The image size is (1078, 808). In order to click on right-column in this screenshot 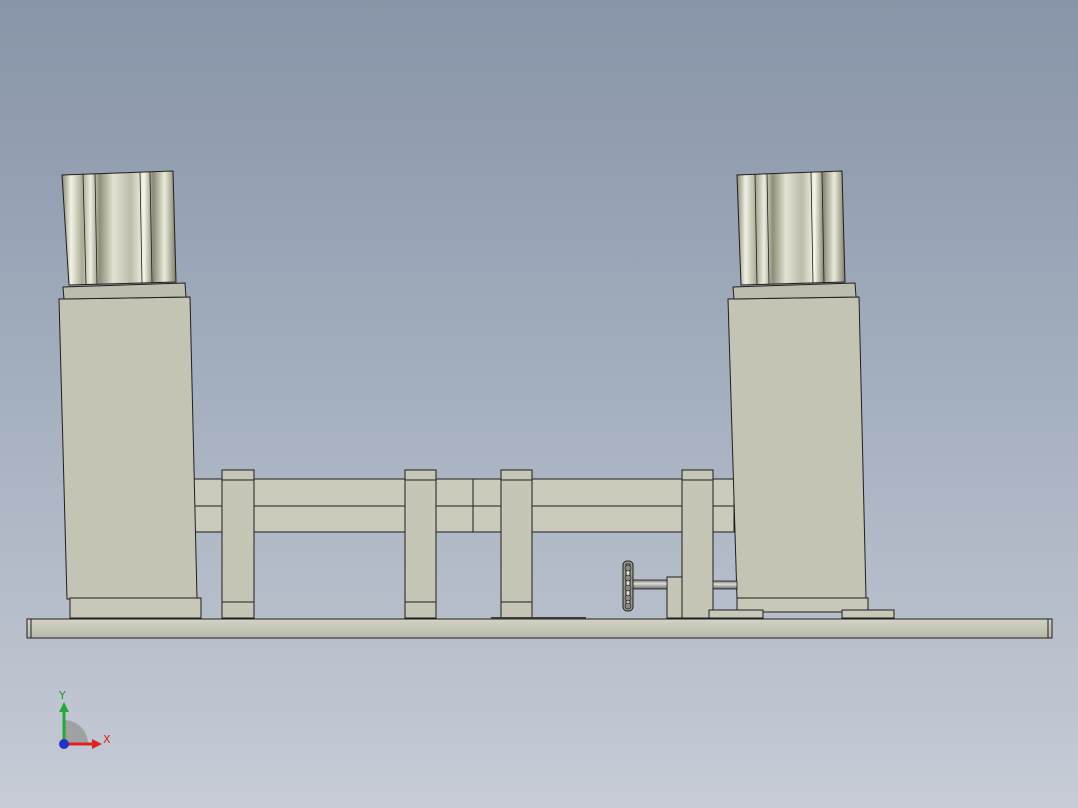, I will do `click(801, 450)`.